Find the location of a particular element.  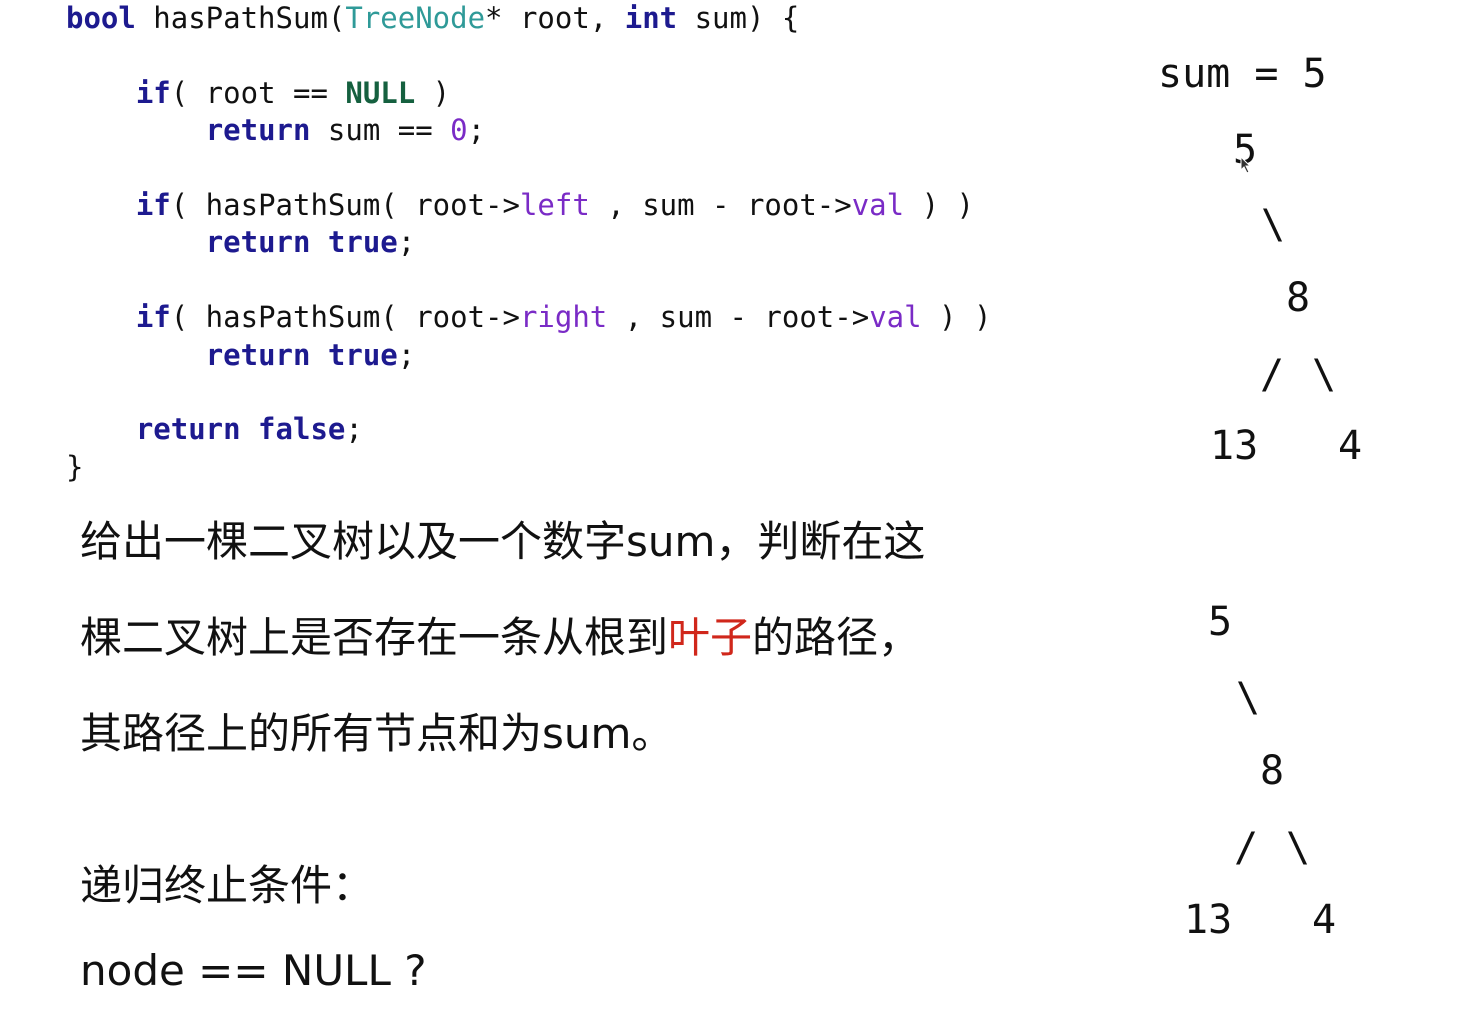

code-keyword: return is located at coordinates (258, 130).